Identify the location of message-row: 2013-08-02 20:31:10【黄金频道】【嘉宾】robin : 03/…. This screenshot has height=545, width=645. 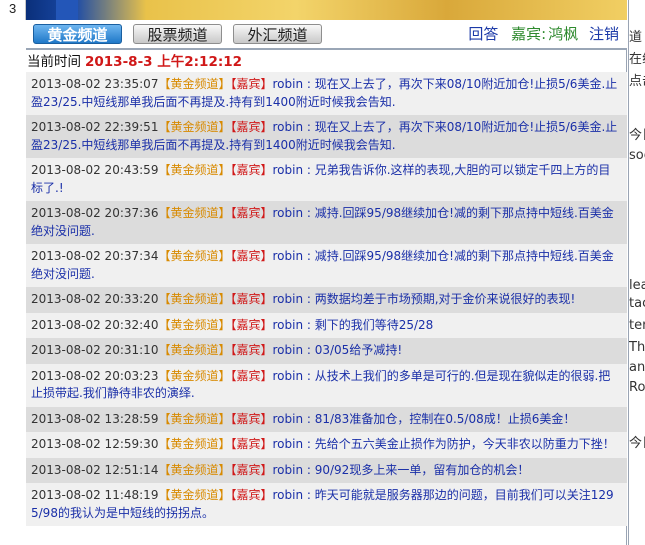
(326, 351).